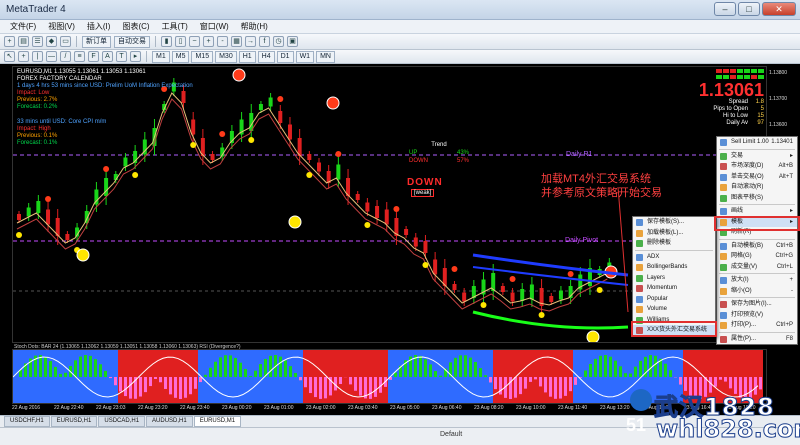 This screenshot has height=445, width=800. I want to click on market-watch-icon: ☰, so click(37, 41).